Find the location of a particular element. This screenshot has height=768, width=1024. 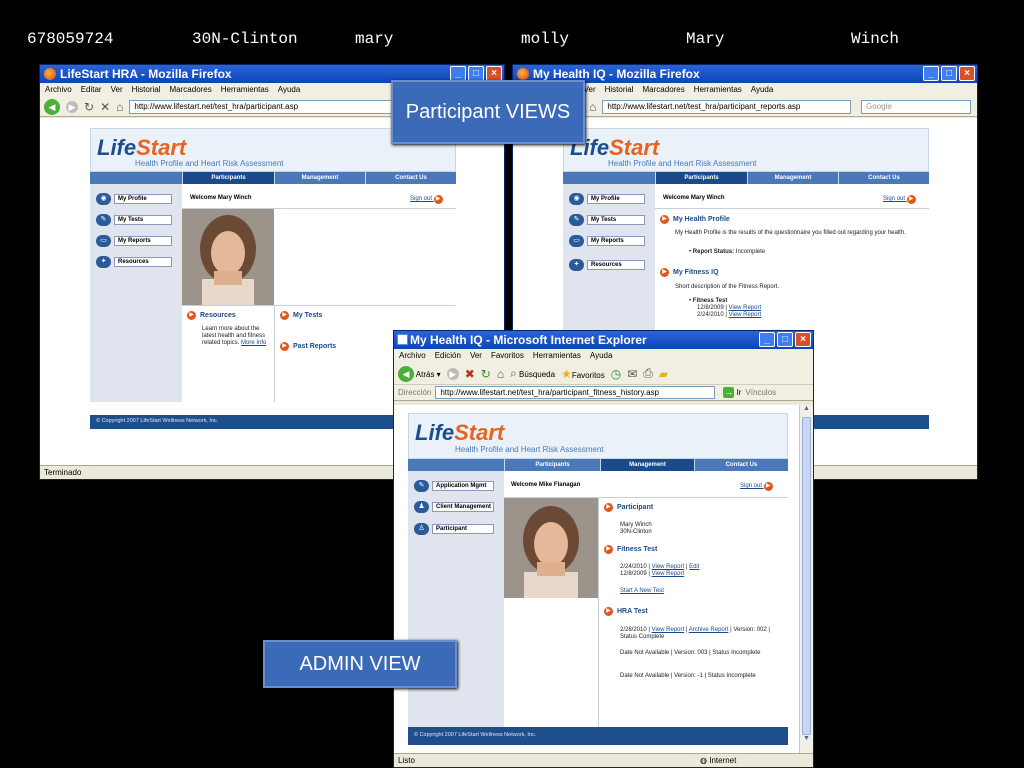

scroll-down-arrow: ▼ is located at coordinates (806, 741).